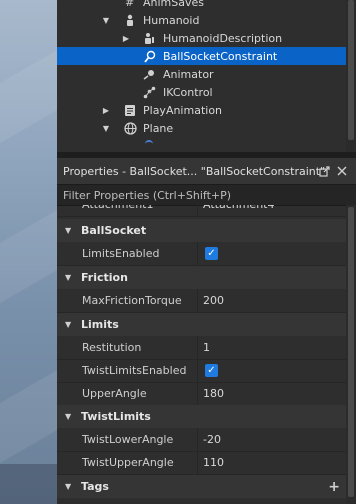 This screenshot has height=504, width=356. Describe the element at coordinates (213, 393) in the screenshot. I see `property-value: 180` at that location.